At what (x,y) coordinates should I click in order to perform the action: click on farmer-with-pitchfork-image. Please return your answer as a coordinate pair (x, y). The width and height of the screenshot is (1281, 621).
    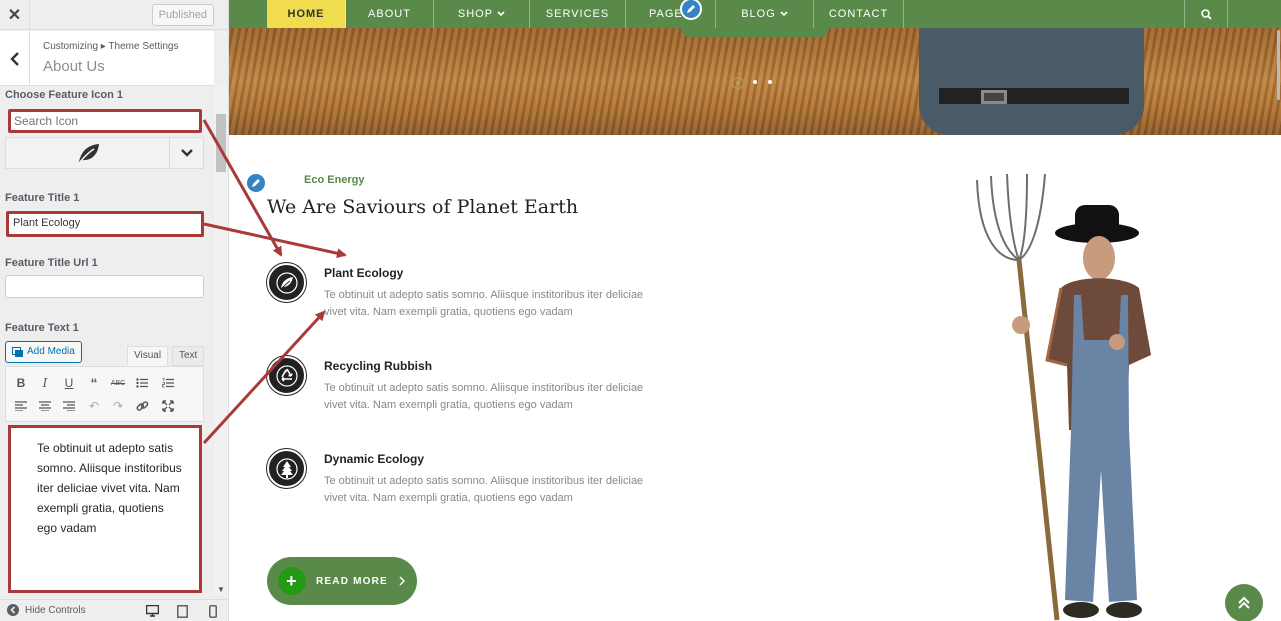
    Looking at the image, I should click on (1063, 397).